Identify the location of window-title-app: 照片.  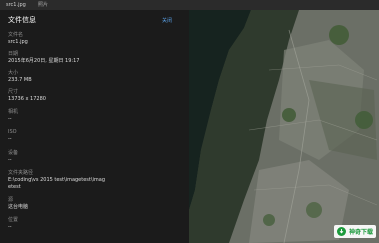
(43, 5).